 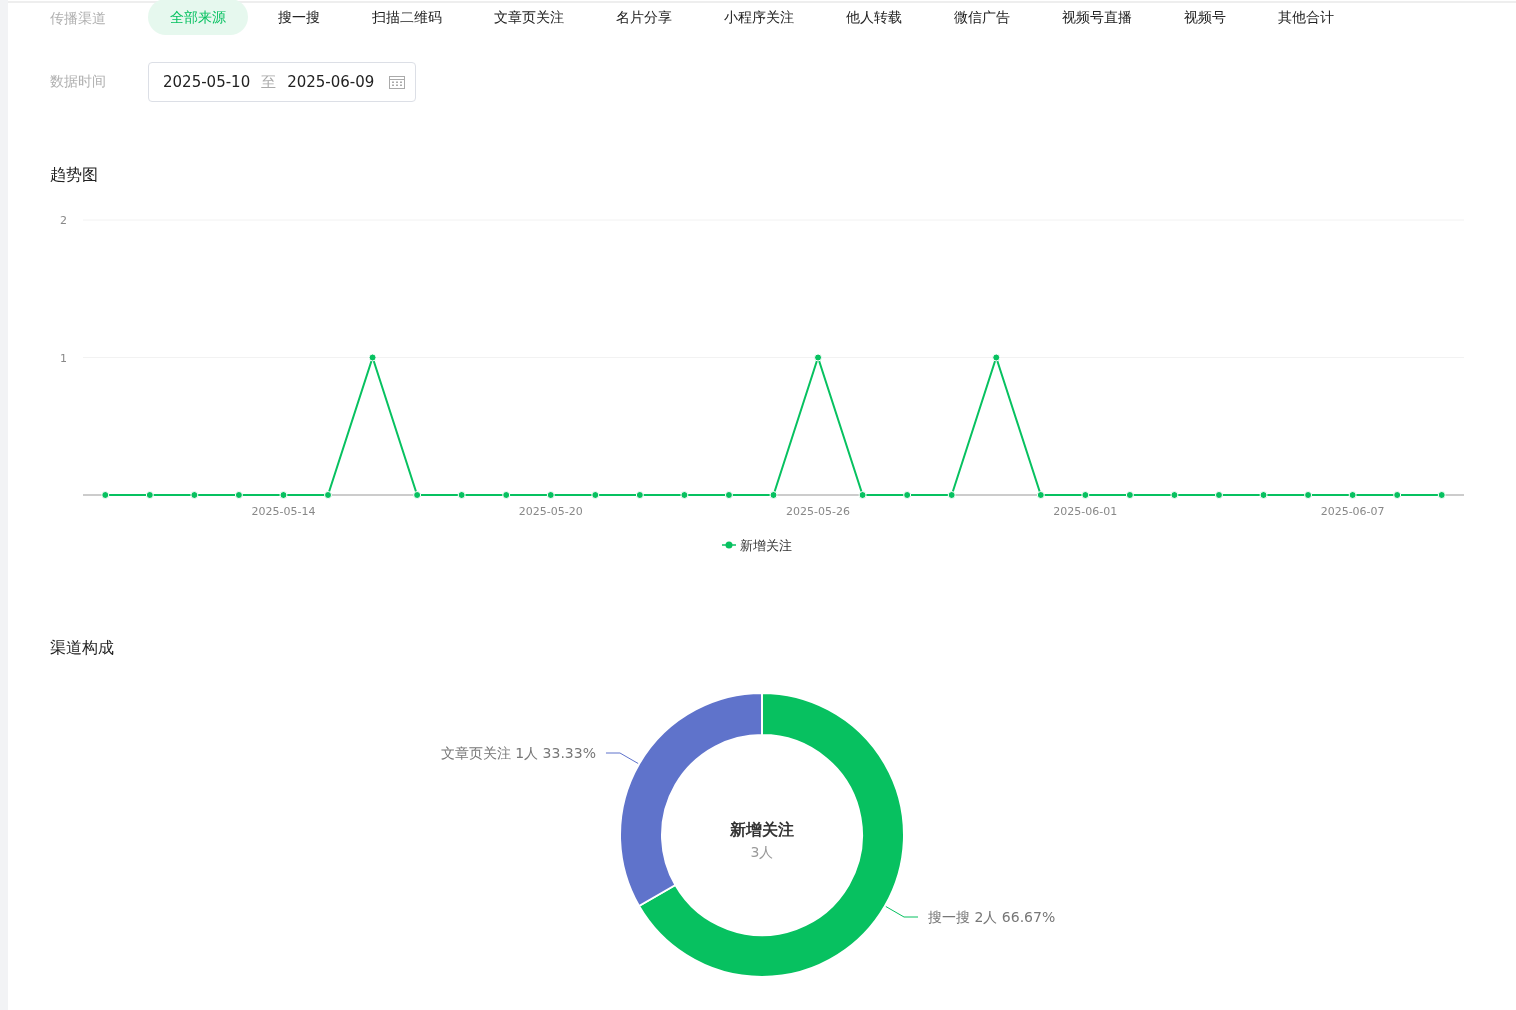 What do you see at coordinates (874, 17) in the screenshot?
I see `channel-tab: 他人转载` at bounding box center [874, 17].